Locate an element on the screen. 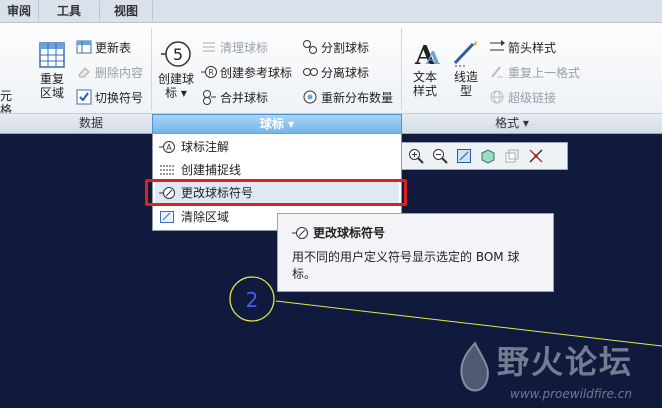  group-label-balloon: 球标 ▾ is located at coordinates (277, 124).